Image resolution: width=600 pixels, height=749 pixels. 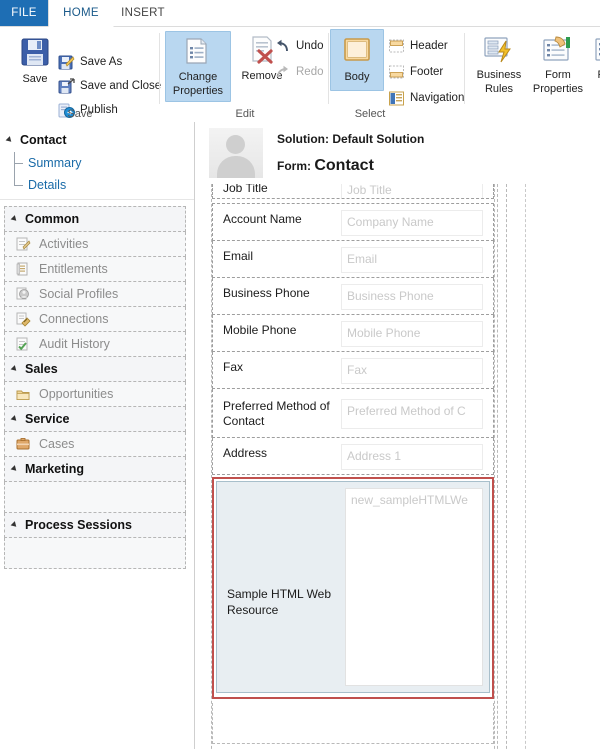 I want to click on change-properties-button: Change Properties, so click(x=198, y=66).